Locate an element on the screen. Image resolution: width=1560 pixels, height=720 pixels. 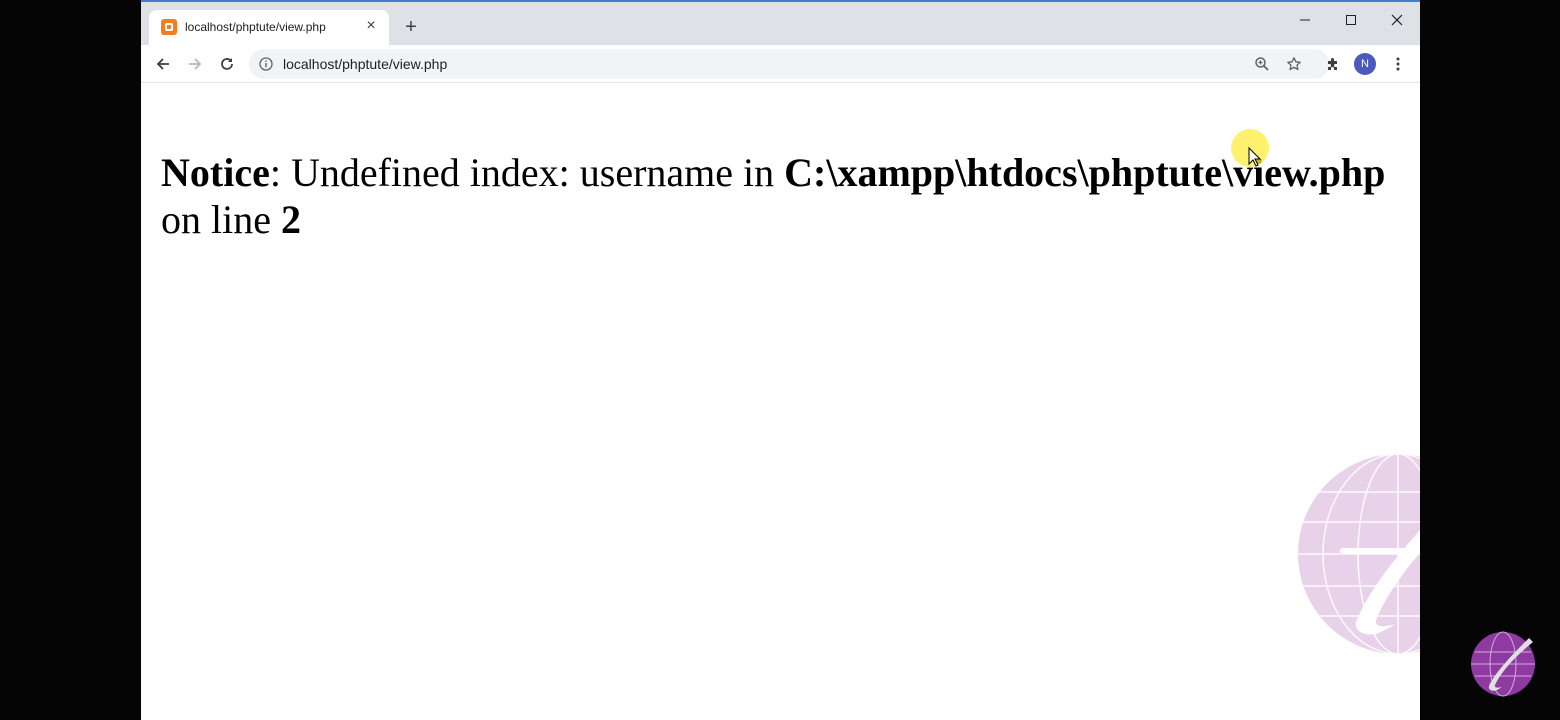
kebab-menu-icon is located at coordinates (1398, 64).